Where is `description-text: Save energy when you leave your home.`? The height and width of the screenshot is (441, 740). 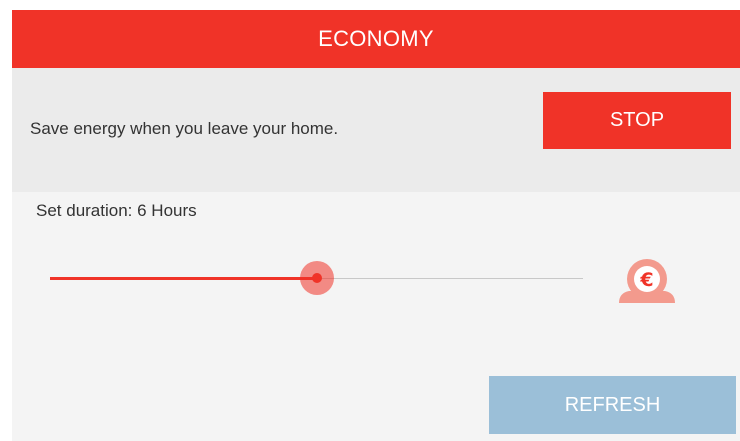 description-text: Save energy when you leave your home. is located at coordinates (184, 128).